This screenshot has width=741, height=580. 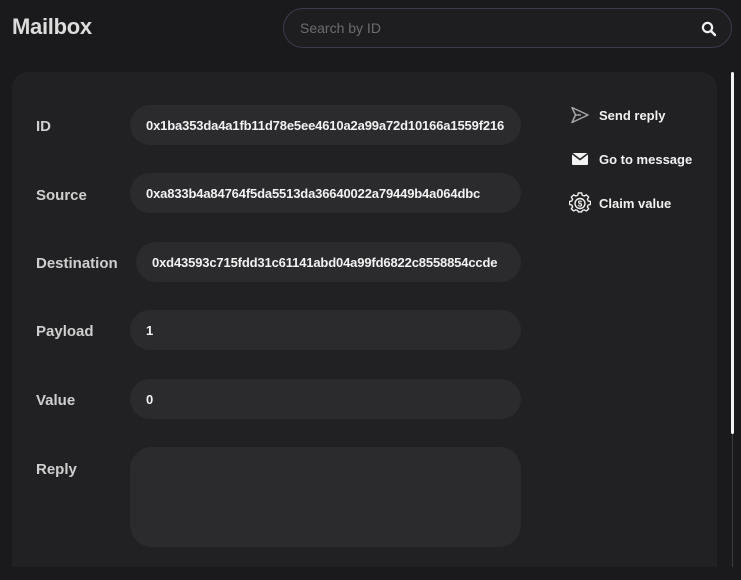 What do you see at coordinates (482, 28) in the screenshot?
I see `search-input` at bounding box center [482, 28].